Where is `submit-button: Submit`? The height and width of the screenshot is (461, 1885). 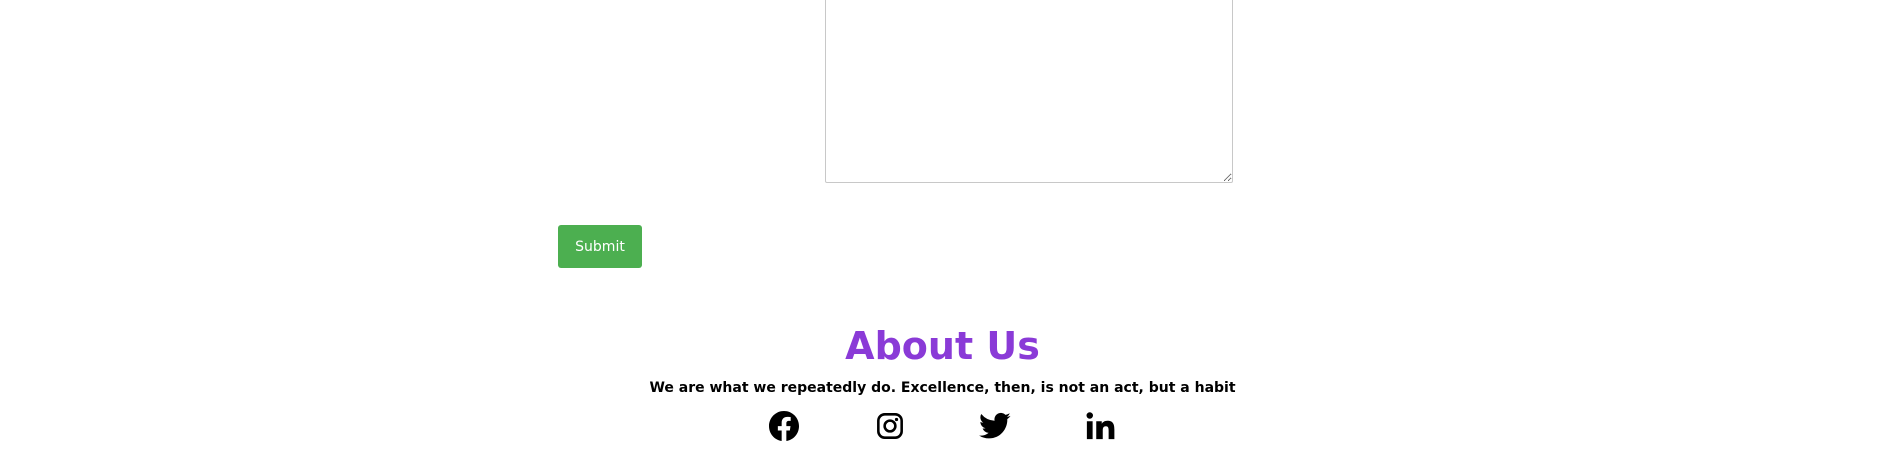
submit-button: Submit is located at coordinates (600, 246).